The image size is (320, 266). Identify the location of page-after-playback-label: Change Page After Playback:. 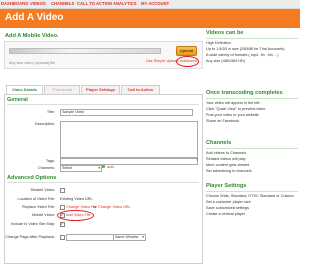
(30, 237).